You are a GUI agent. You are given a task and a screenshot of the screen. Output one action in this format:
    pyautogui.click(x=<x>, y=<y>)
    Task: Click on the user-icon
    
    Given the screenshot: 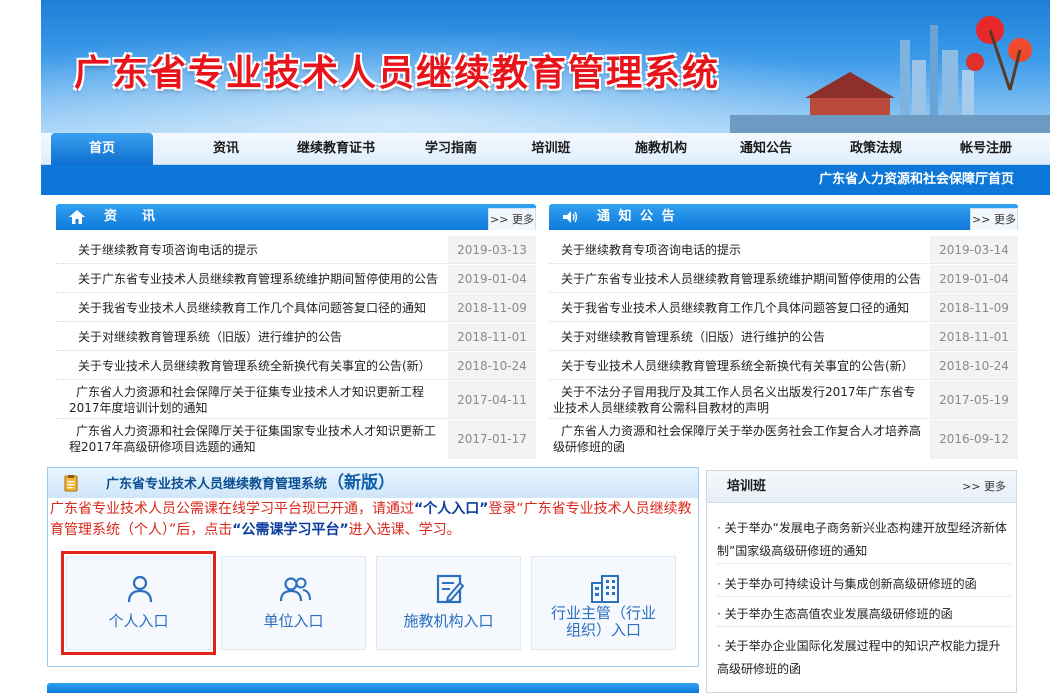 What is the action you would take?
    pyautogui.click(x=140, y=589)
    